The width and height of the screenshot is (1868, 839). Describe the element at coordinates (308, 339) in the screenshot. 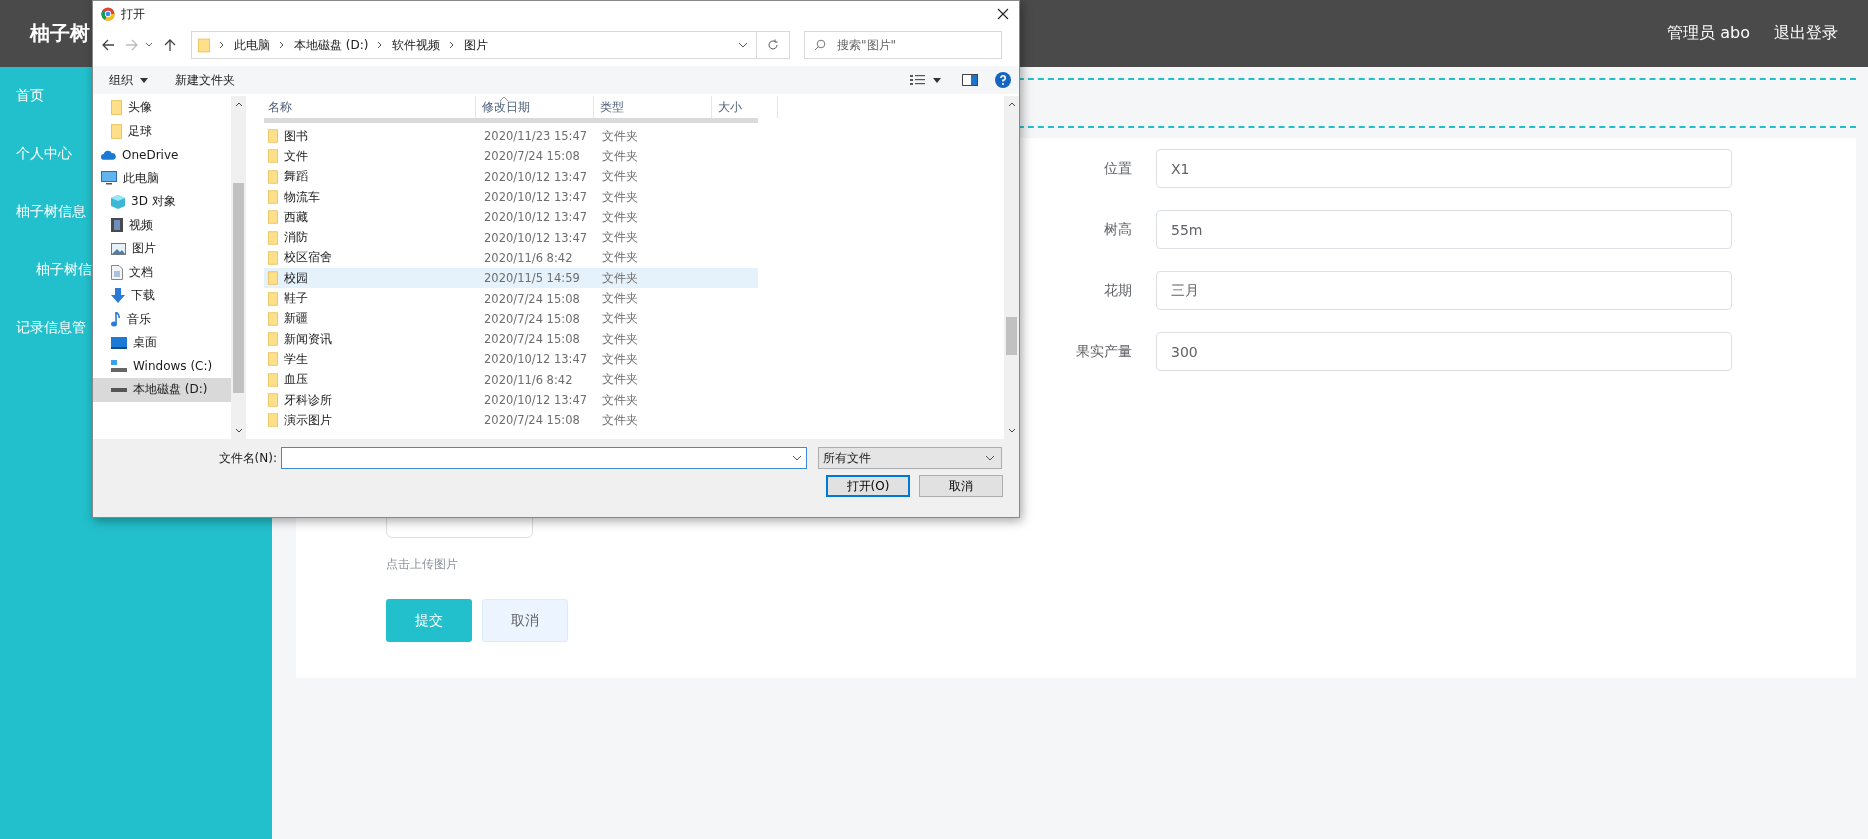

I see `file-name: 新闻资讯` at that location.